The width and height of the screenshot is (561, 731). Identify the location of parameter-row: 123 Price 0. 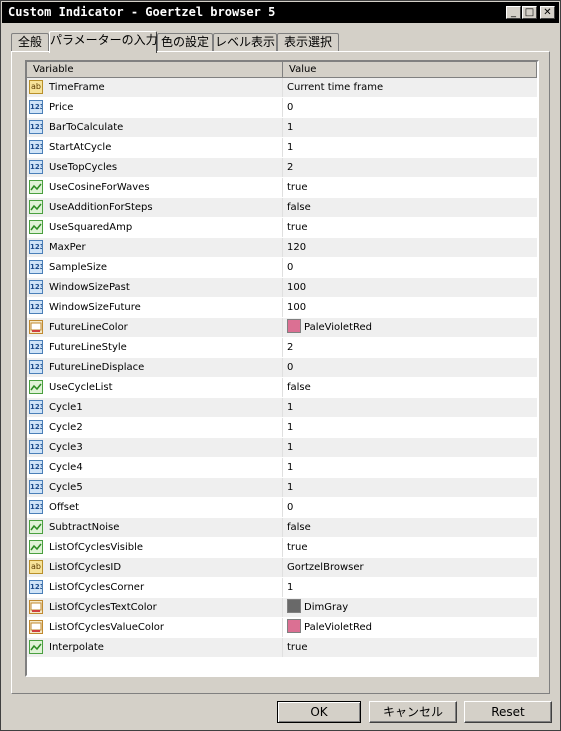
(282, 108).